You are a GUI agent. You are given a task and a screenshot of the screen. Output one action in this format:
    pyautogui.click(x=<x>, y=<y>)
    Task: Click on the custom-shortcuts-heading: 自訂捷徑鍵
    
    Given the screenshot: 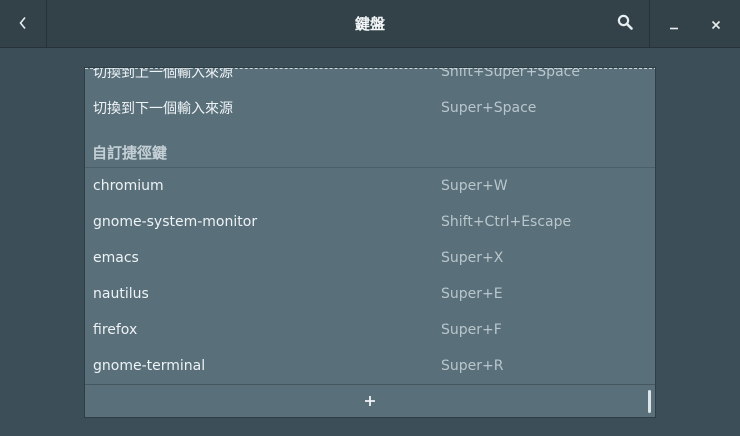 What is the action you would take?
    pyautogui.click(x=130, y=153)
    